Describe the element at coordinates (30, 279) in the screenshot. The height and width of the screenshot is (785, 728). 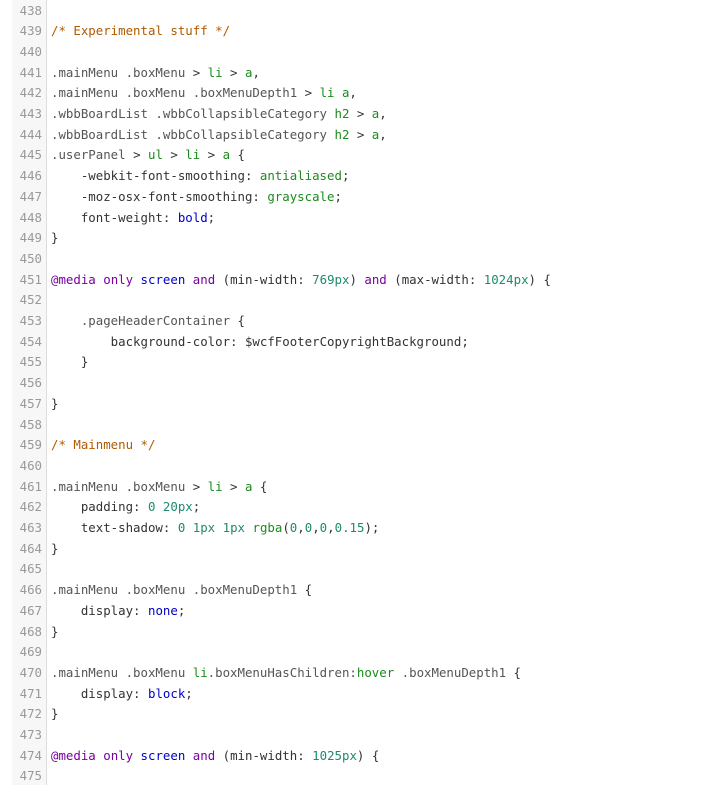
I see `line-number: 451` at that location.